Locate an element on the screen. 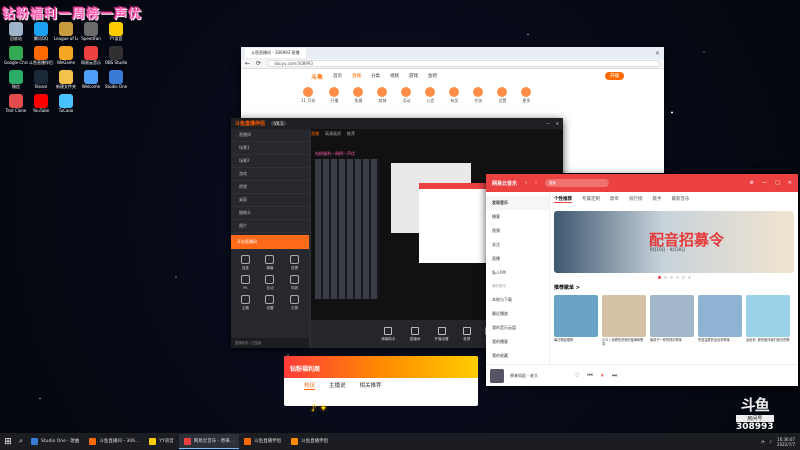  music-banner: 配音招募令 9月10日 - 9月30日 is located at coordinates (674, 242).